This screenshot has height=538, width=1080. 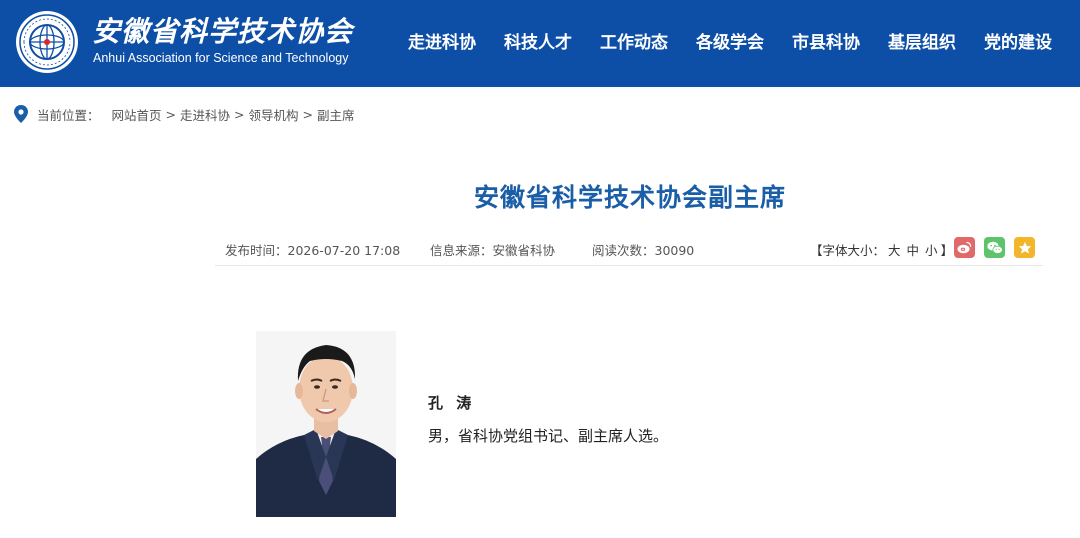 I want to click on breadcrumb-home: 网站首页, so click(x=137, y=114).